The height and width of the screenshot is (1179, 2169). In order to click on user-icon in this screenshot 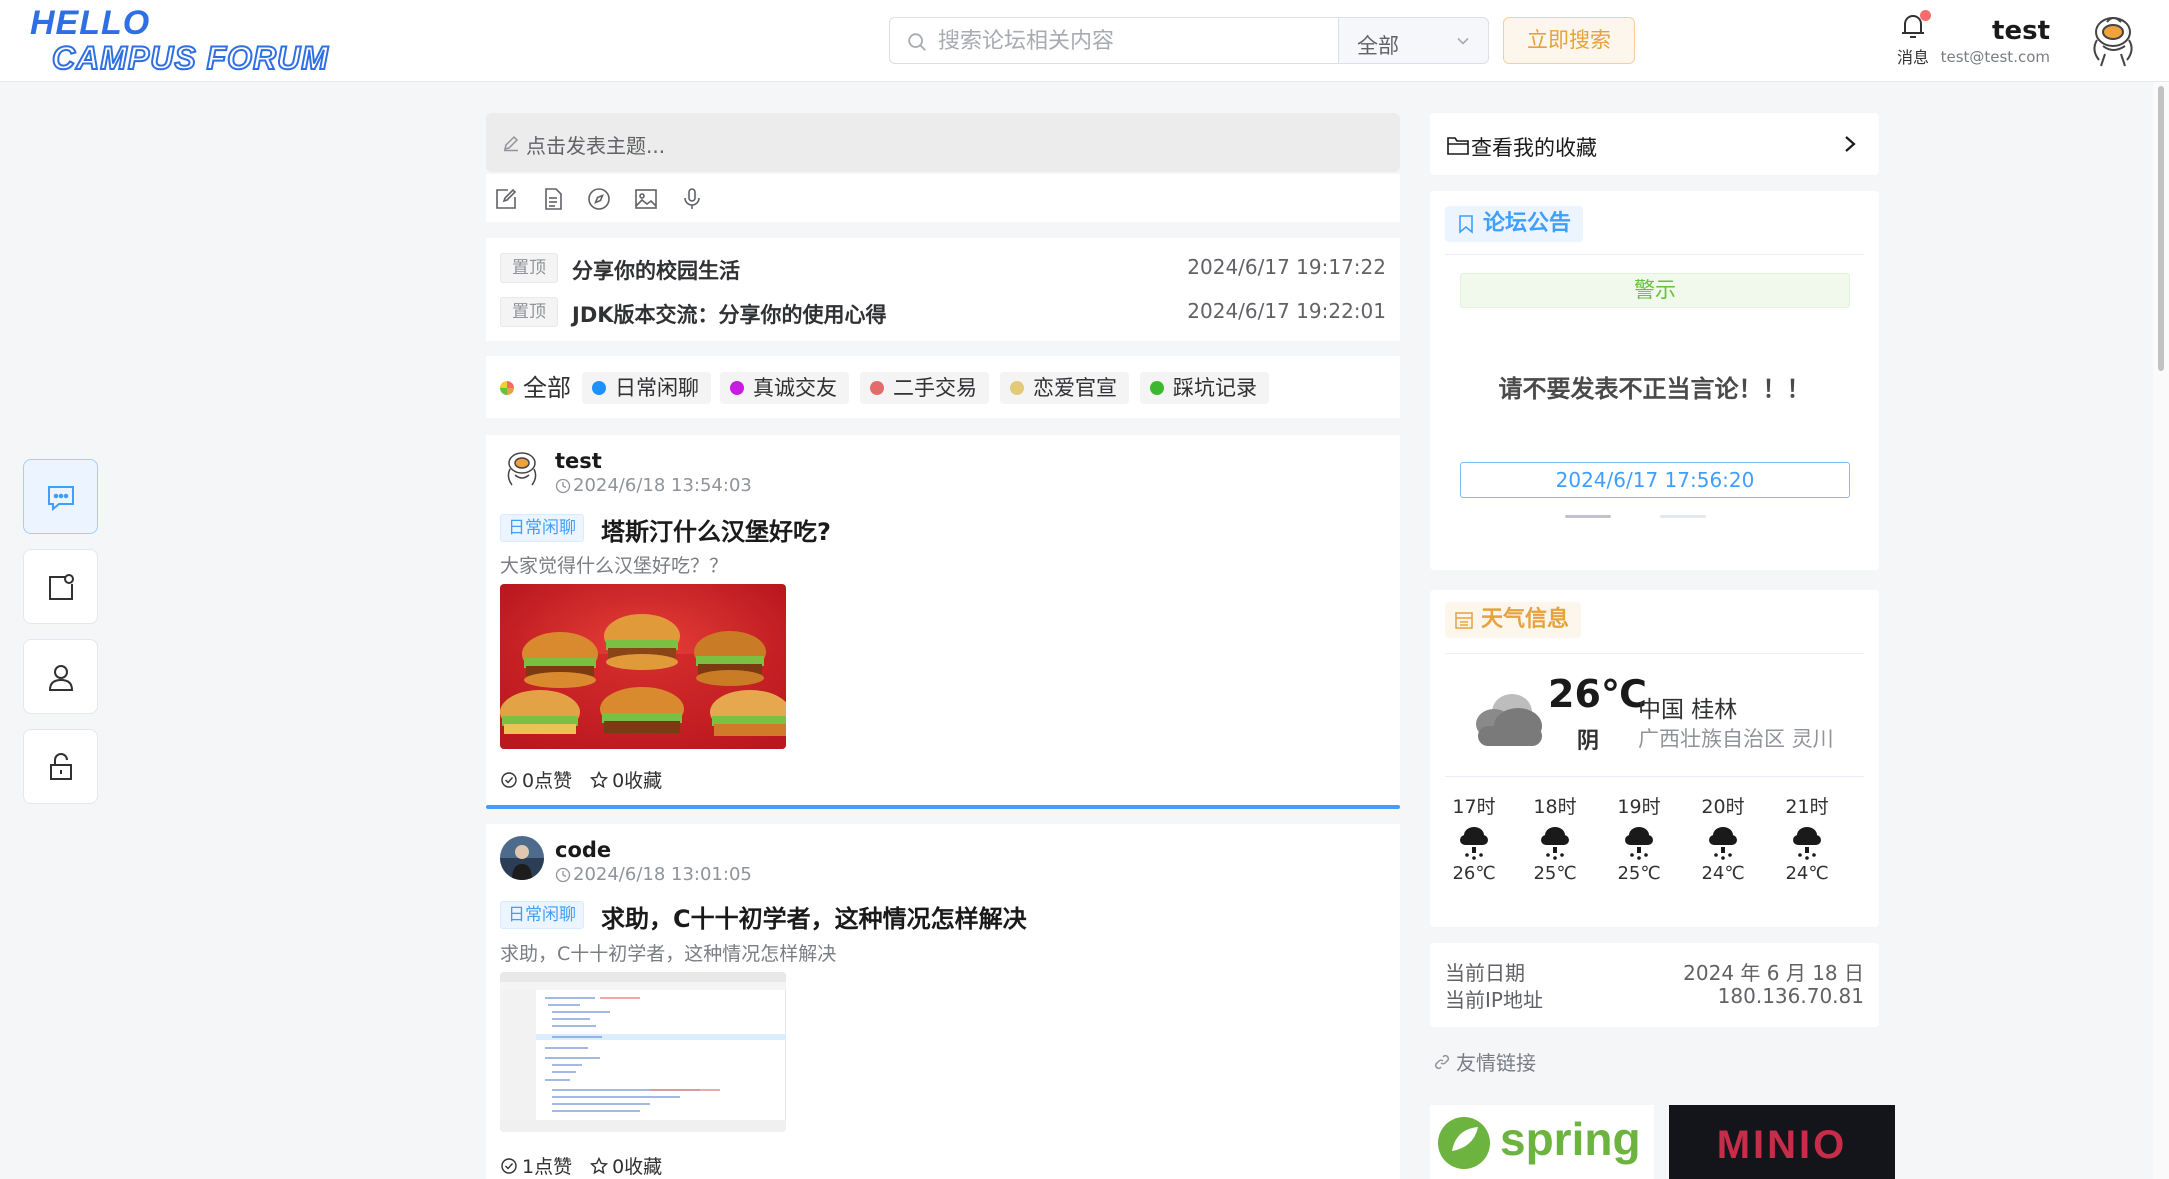, I will do `click(60, 677)`.